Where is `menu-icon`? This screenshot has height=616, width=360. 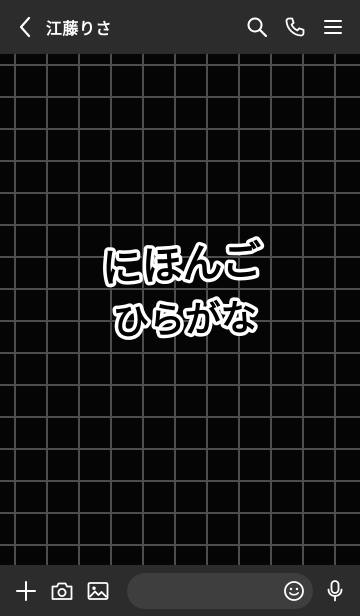 menu-icon is located at coordinates (333, 27).